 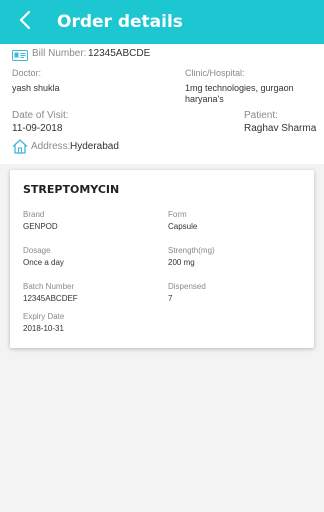 I want to click on address-label: Address:, so click(x=51, y=146).